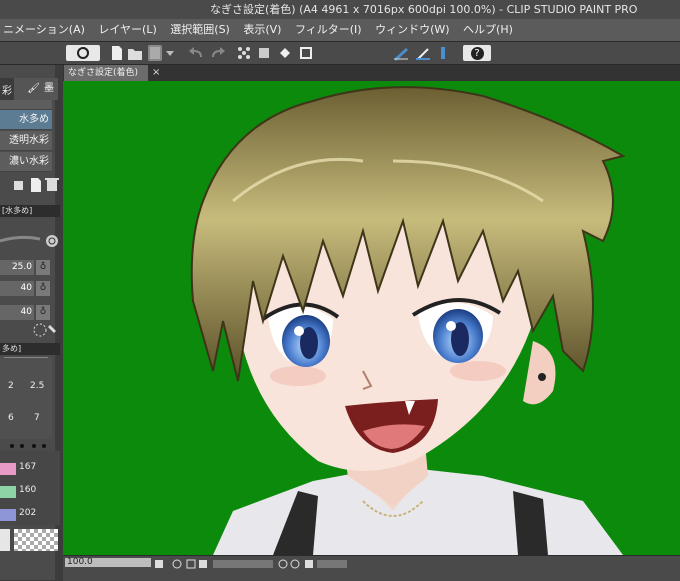  I want to click on pen-ruler-icon, so click(423, 54).